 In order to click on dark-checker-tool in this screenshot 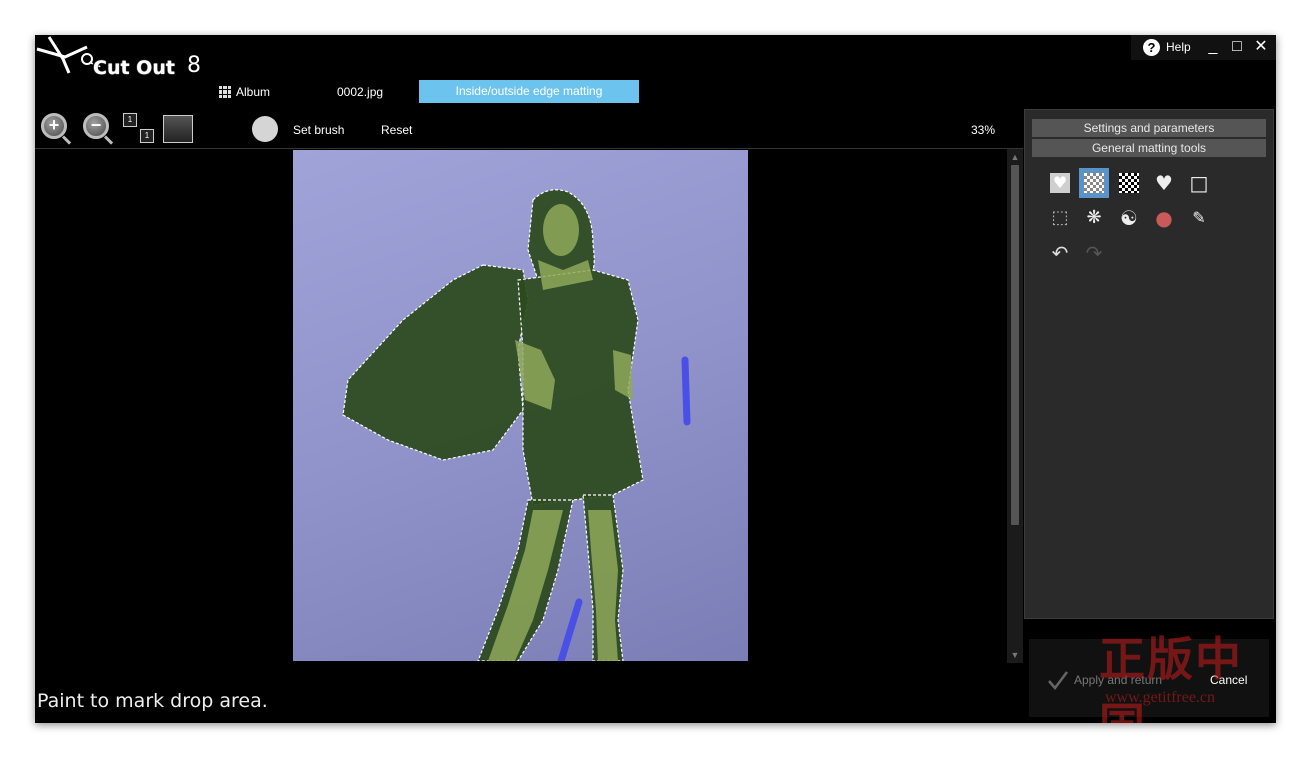, I will do `click(1129, 183)`.